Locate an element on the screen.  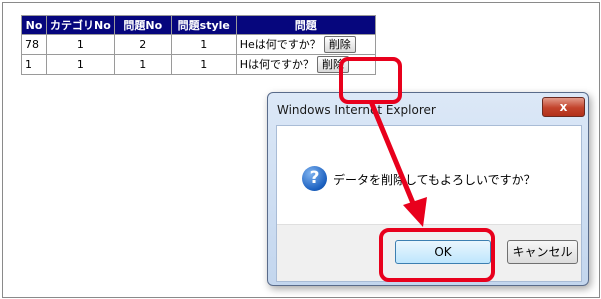
table-row: 1 1 1 1 Hは何ですか？ 削除 is located at coordinates (198, 64).